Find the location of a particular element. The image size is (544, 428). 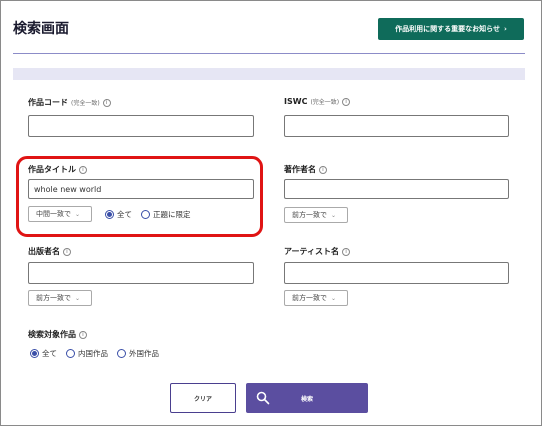

radio-target-domestic-label: 内国作品 is located at coordinates (93, 353).